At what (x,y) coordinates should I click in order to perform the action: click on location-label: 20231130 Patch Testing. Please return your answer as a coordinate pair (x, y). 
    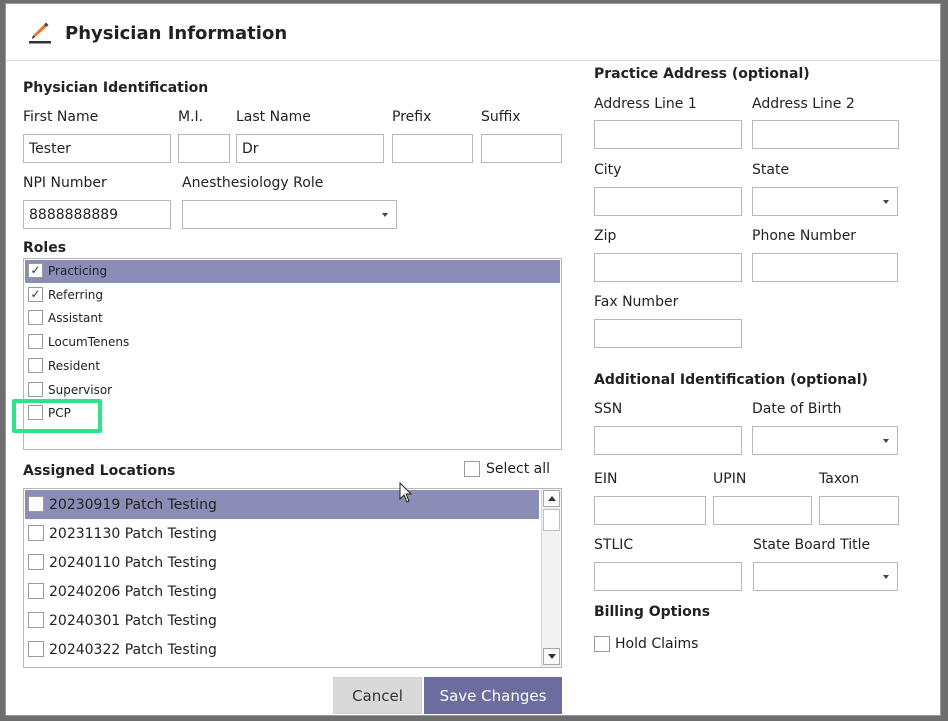
    Looking at the image, I should click on (133, 534).